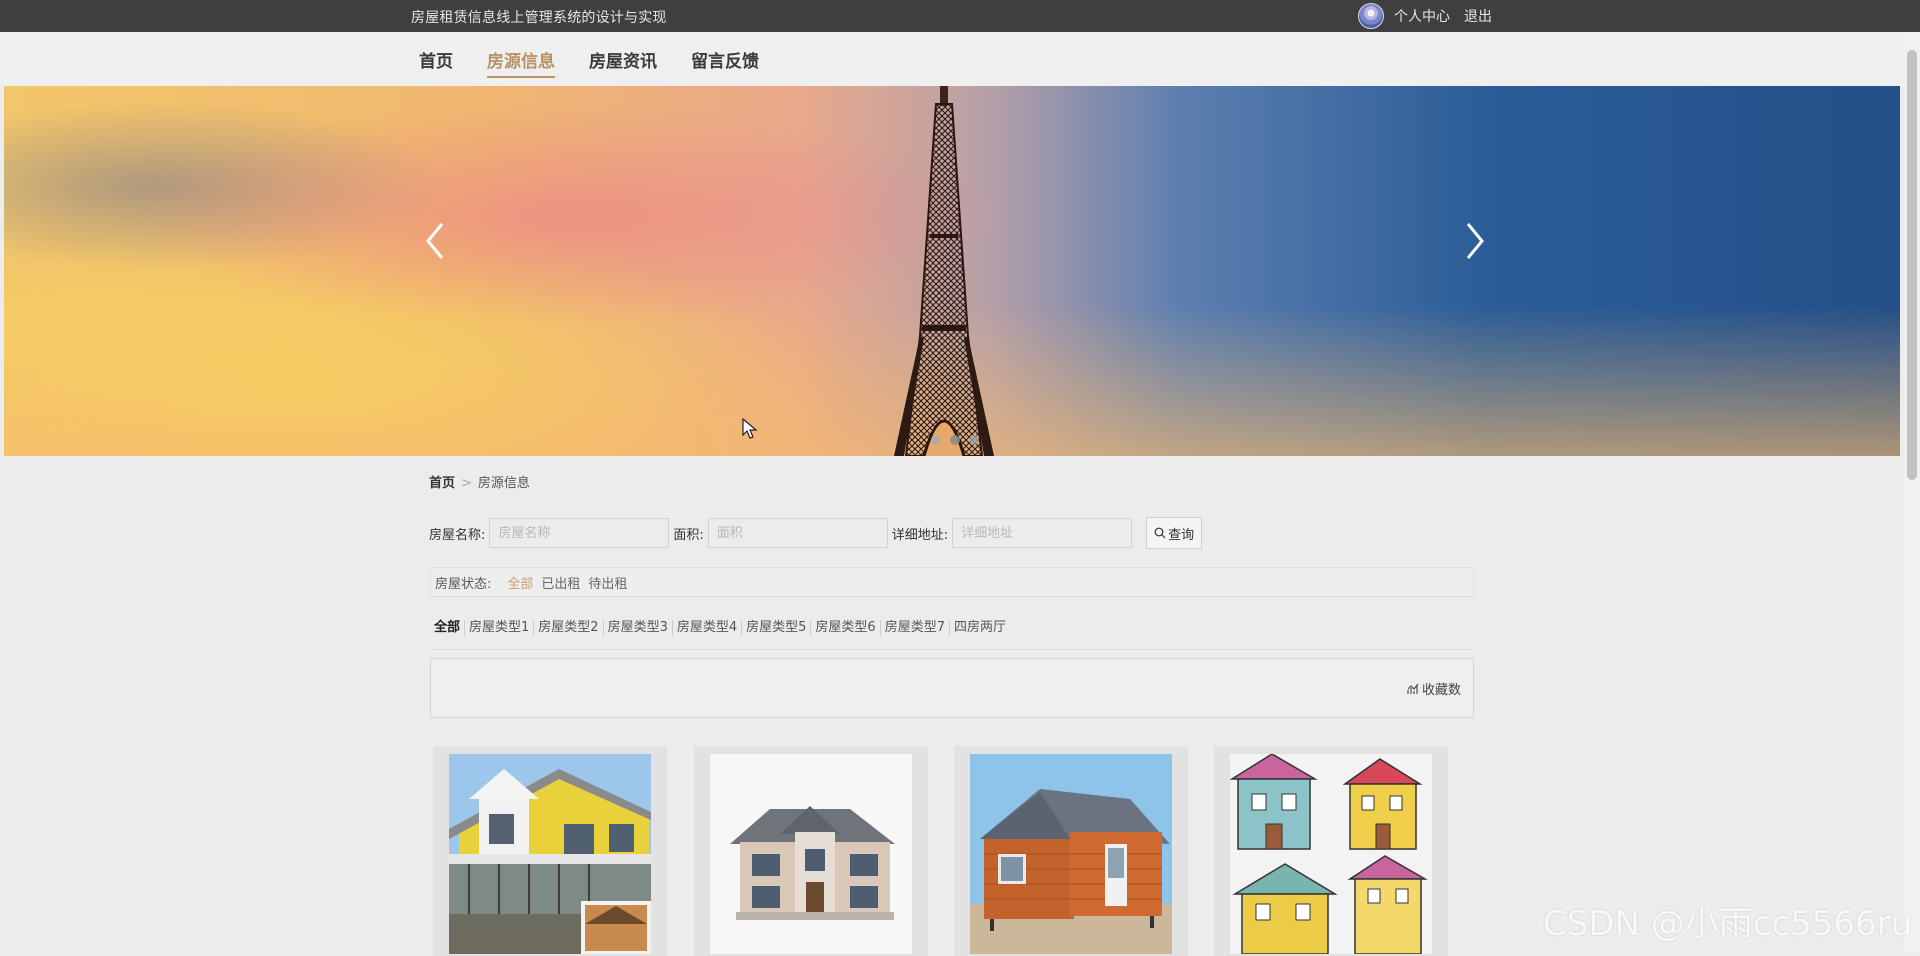  I want to click on breadcrumb-current: 房源信息, so click(503, 483).